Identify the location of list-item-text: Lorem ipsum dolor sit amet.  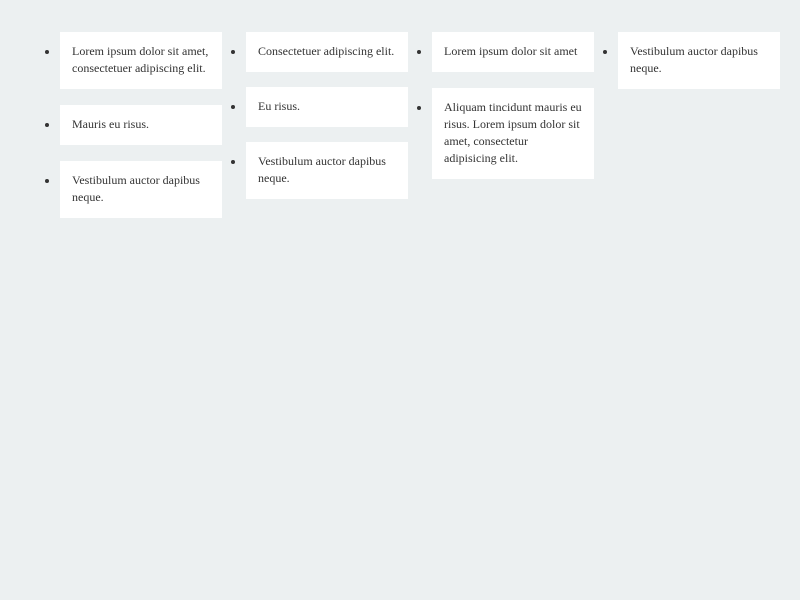
(511, 51).